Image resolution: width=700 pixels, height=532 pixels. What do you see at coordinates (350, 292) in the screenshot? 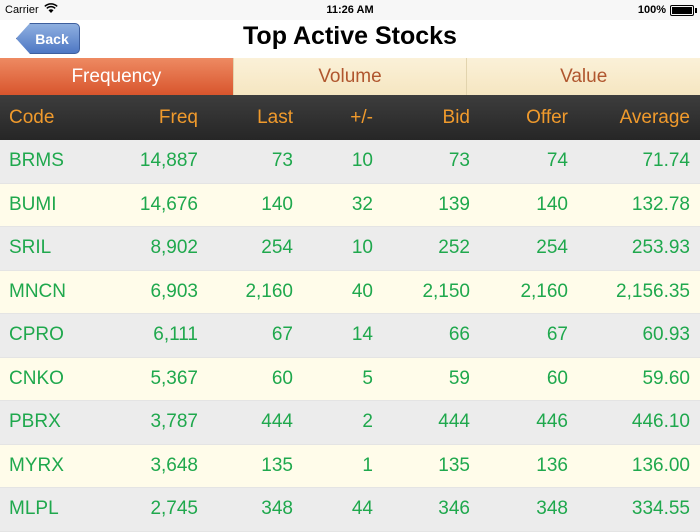
I see `table-row: MNCN 6,903 2,160 40 2,150 2,160 2,156.35` at bounding box center [350, 292].